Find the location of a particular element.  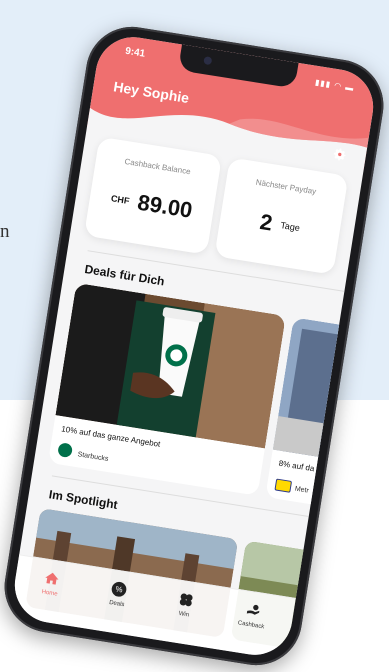

deal-brand: Starbucks is located at coordinates (93, 457).